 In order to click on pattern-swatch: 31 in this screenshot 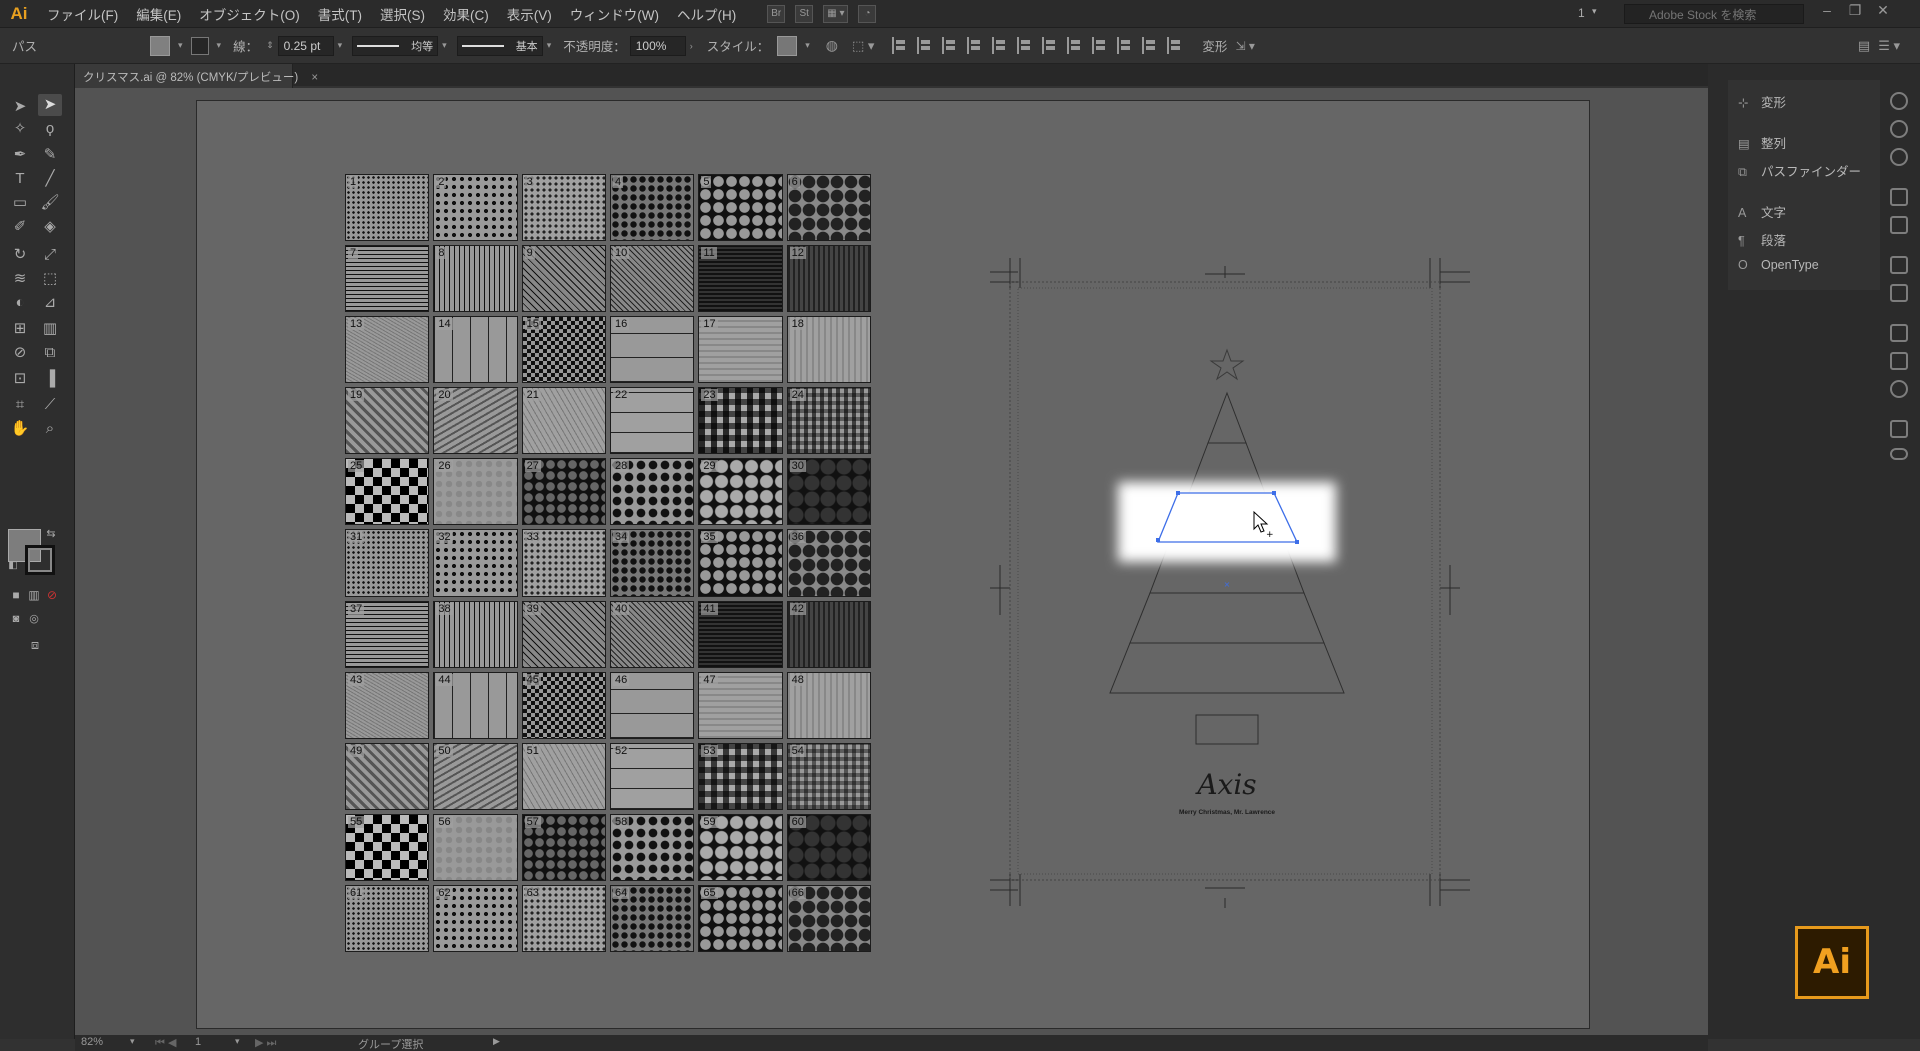, I will do `click(387, 563)`.